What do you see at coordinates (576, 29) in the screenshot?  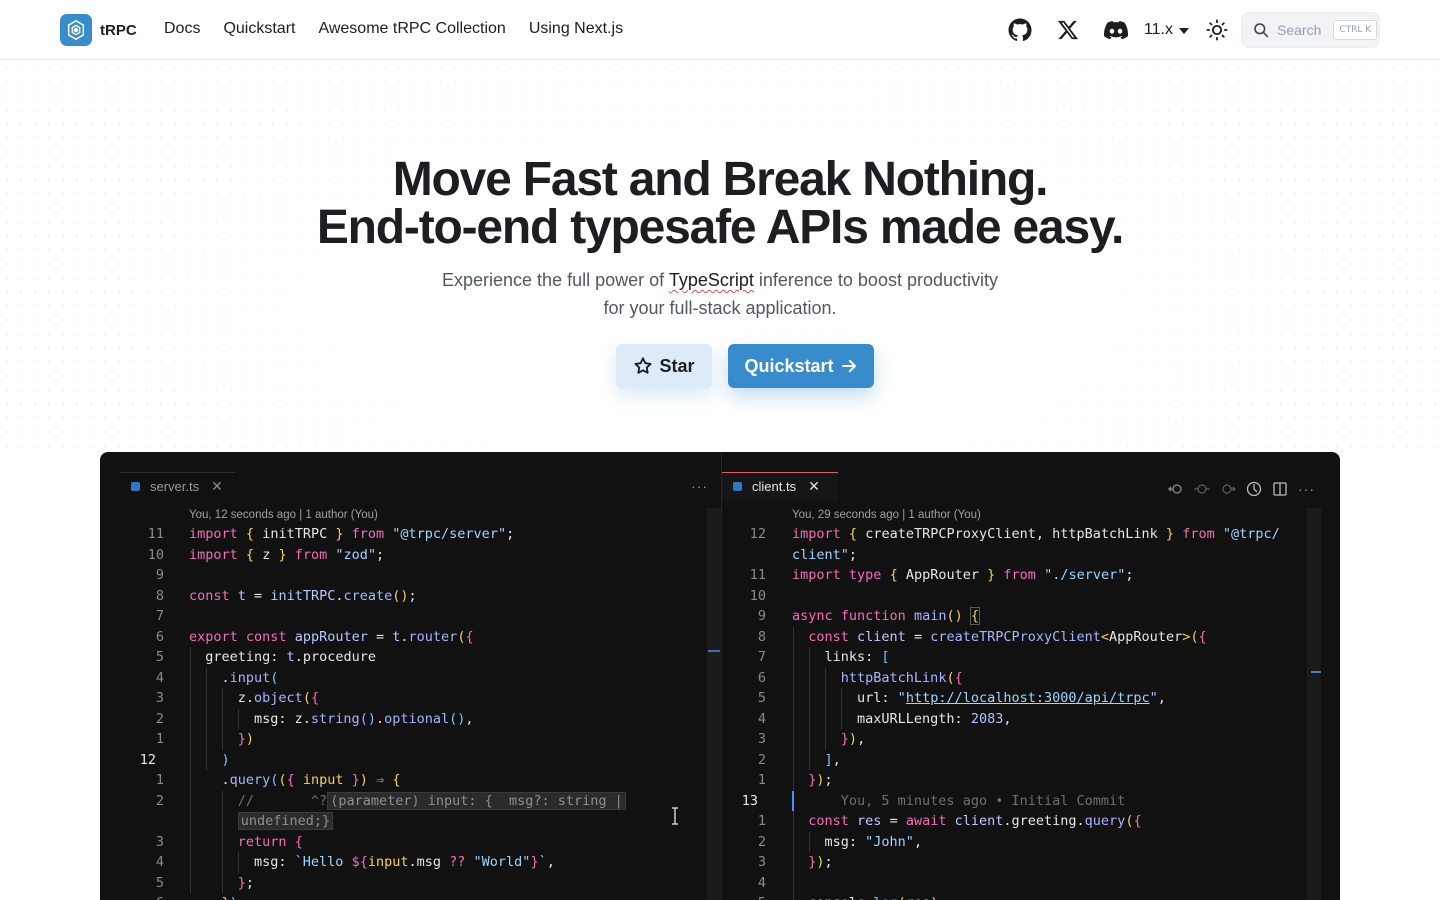 I see `nav-link-nextjs: Using Next.js` at bounding box center [576, 29].